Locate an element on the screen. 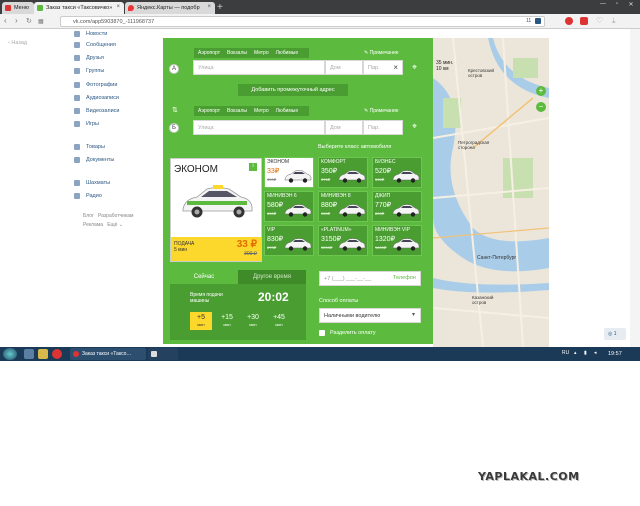 This screenshot has height=506, width=640. forward-icon: › is located at coordinates (16, 20).